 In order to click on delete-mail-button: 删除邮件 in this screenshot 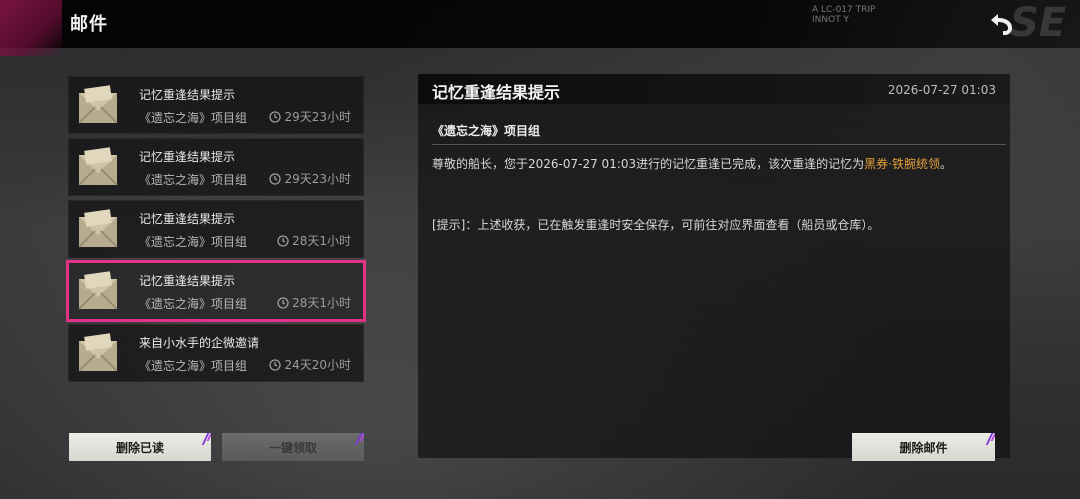, I will do `click(923, 447)`.